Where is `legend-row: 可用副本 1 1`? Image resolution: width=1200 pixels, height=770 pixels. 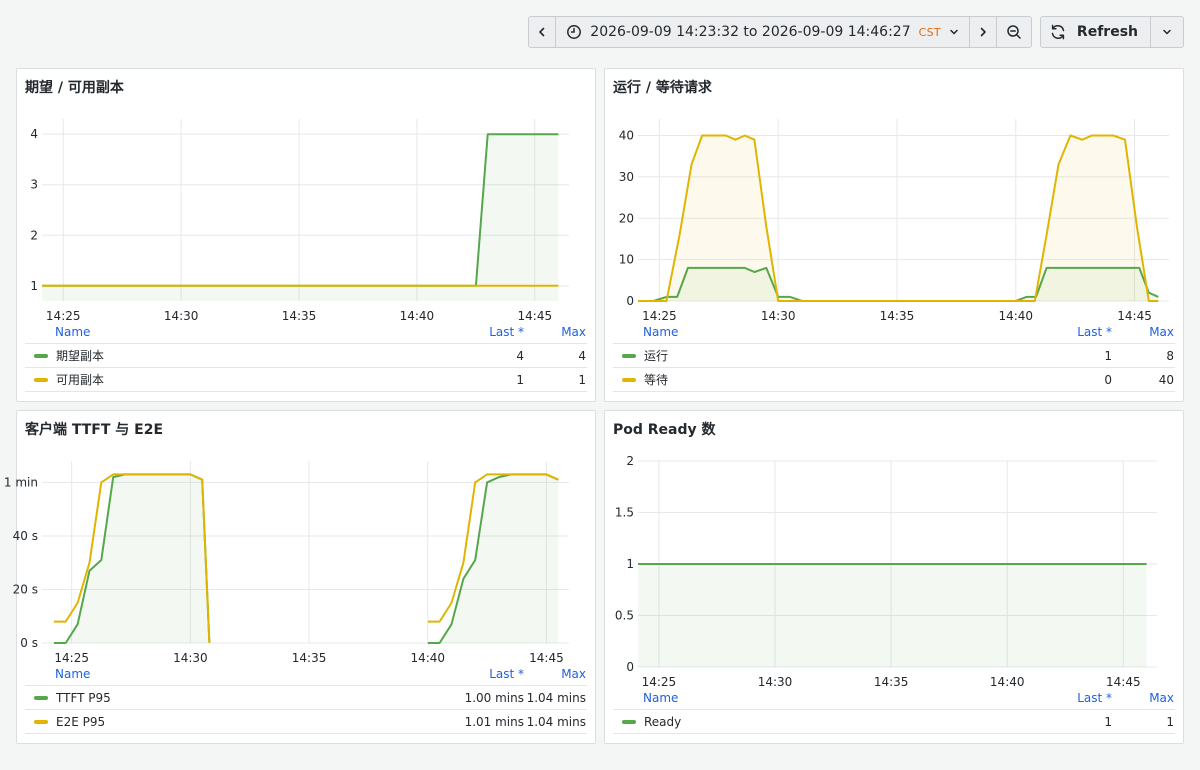 legend-row: 可用副本 1 1 is located at coordinates (306, 380).